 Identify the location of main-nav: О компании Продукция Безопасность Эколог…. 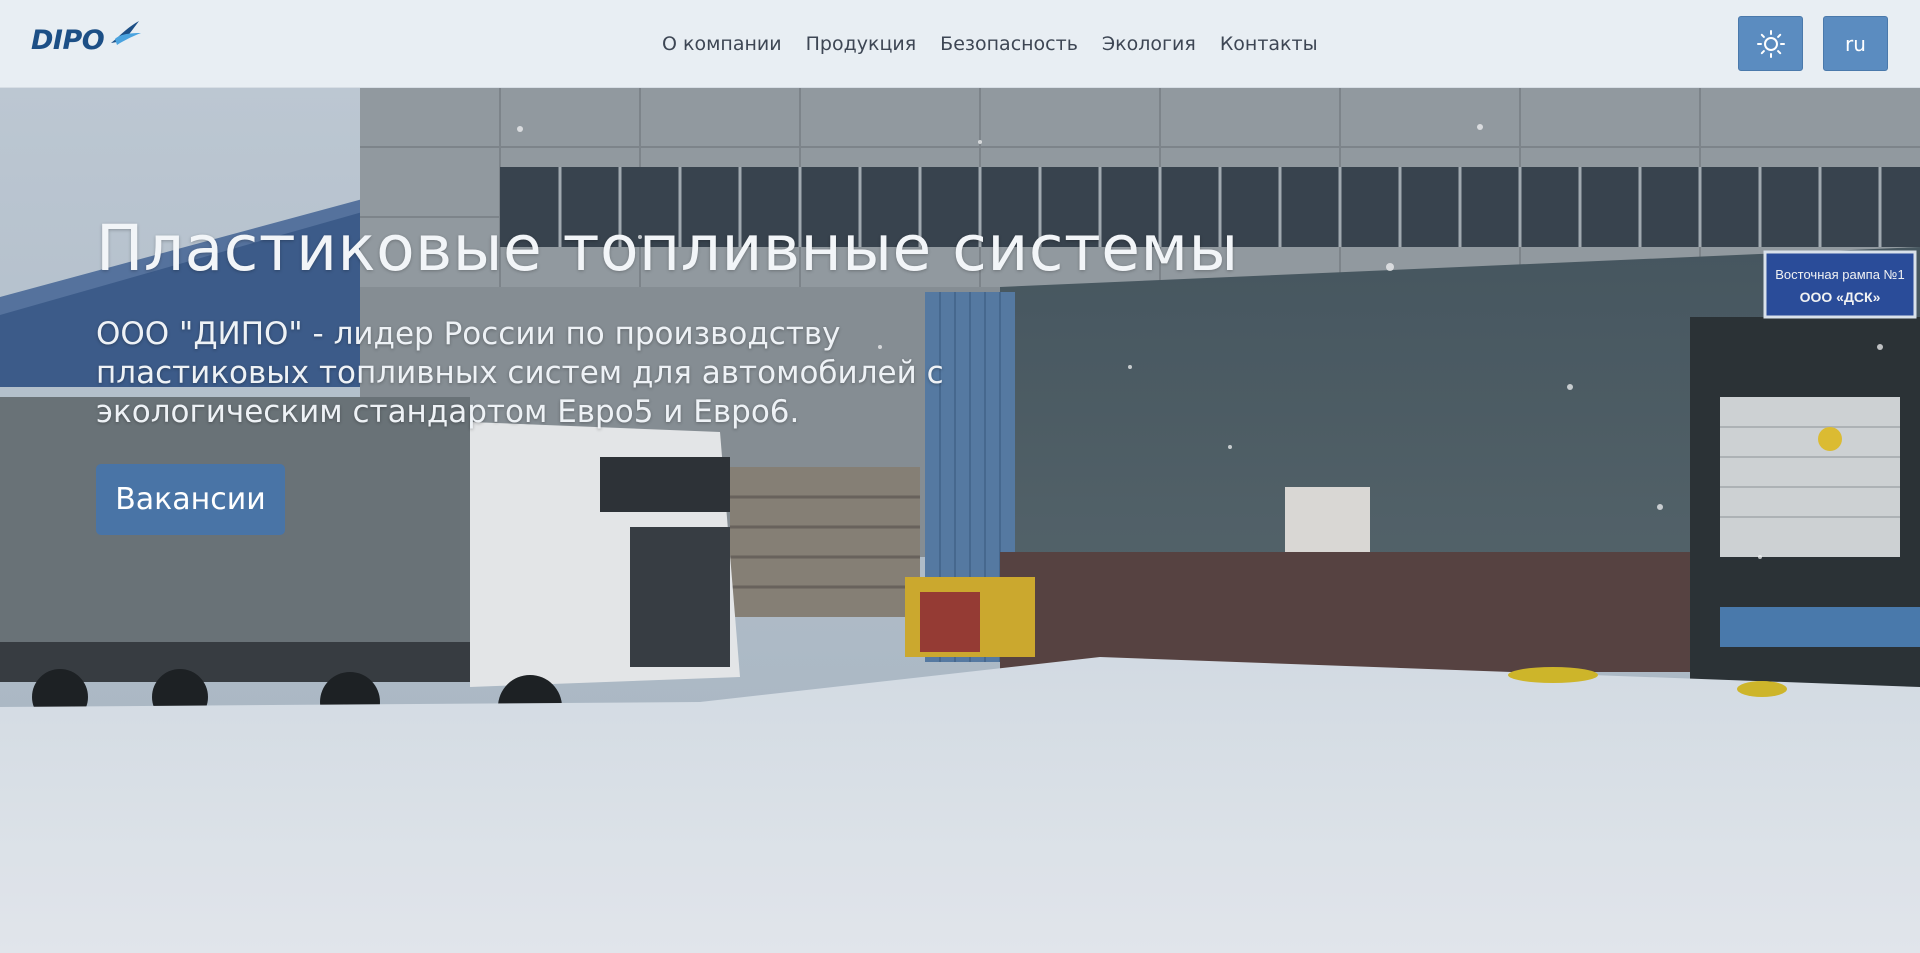
(990, 44).